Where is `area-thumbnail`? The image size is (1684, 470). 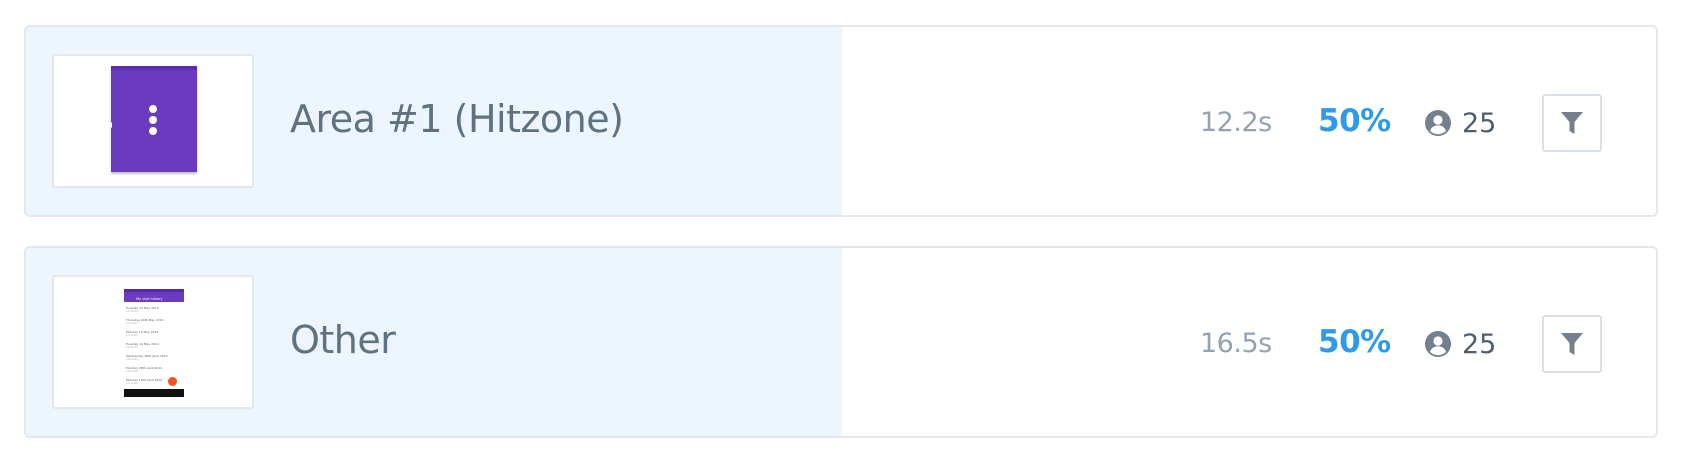 area-thumbnail is located at coordinates (153, 121).